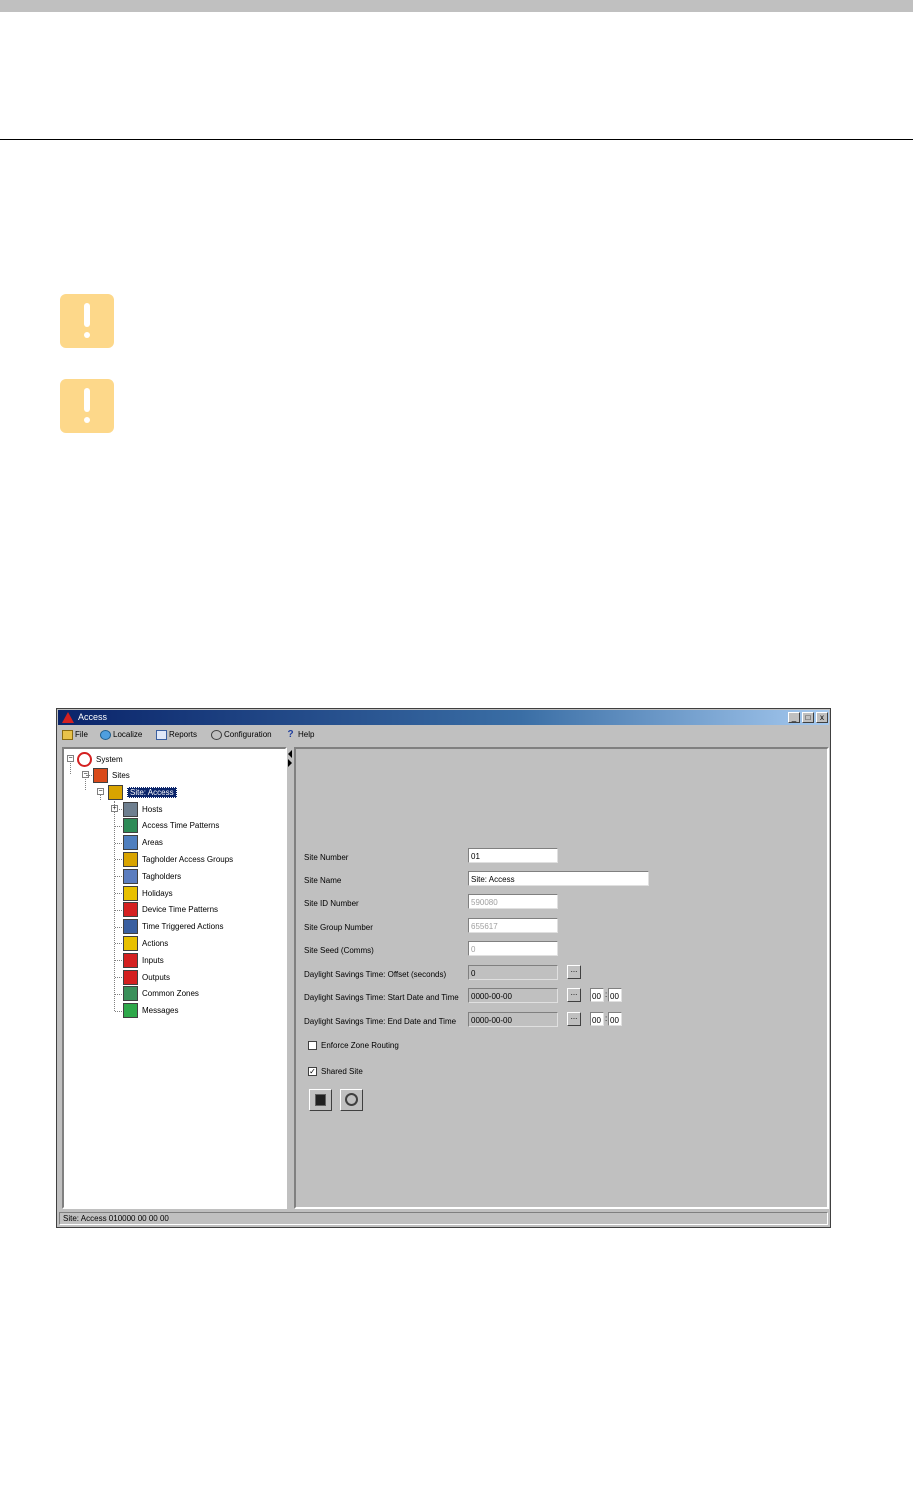 This screenshot has width=913, height=1487. Describe the element at coordinates (513, 855) in the screenshot. I see `site-number-field: 01` at that location.